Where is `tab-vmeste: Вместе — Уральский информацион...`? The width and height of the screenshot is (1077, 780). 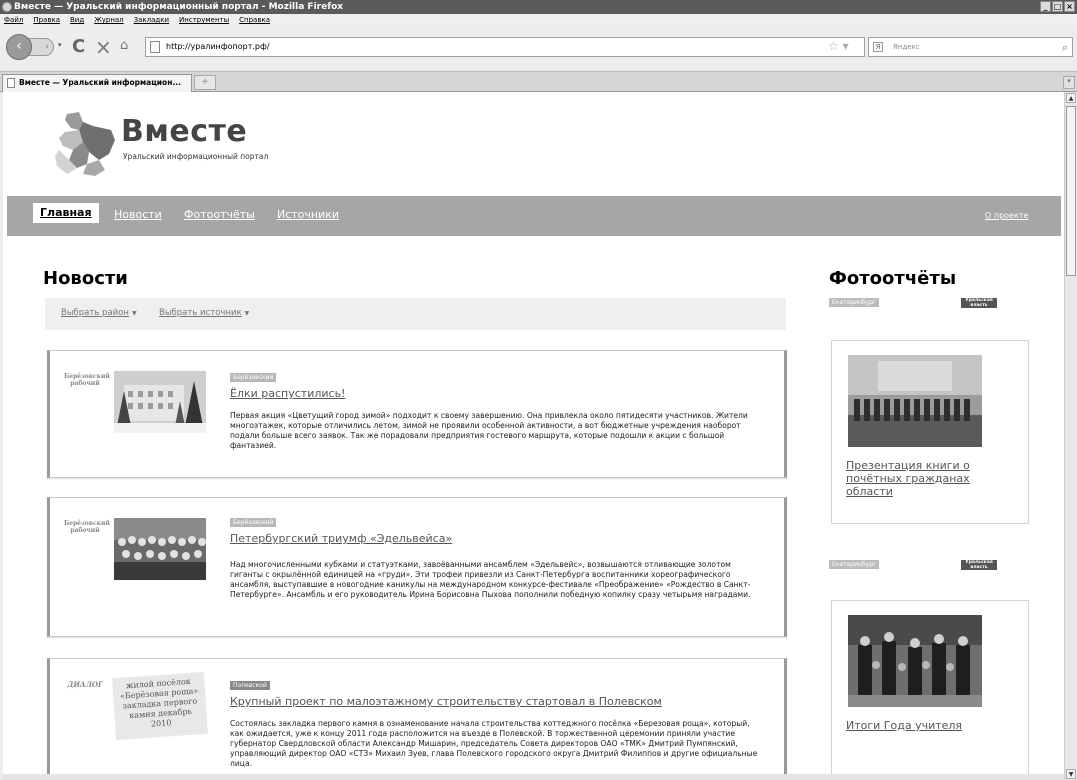
tab-vmeste: Вместе — Уральский информацион... is located at coordinates (97, 83).